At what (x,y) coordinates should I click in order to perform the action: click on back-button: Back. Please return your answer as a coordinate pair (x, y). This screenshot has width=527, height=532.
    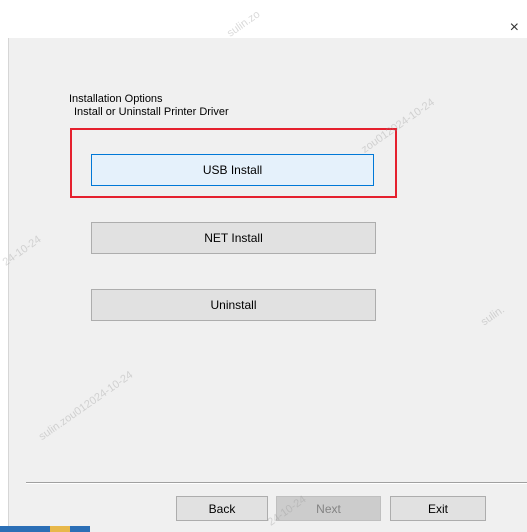
    Looking at the image, I should click on (222, 508).